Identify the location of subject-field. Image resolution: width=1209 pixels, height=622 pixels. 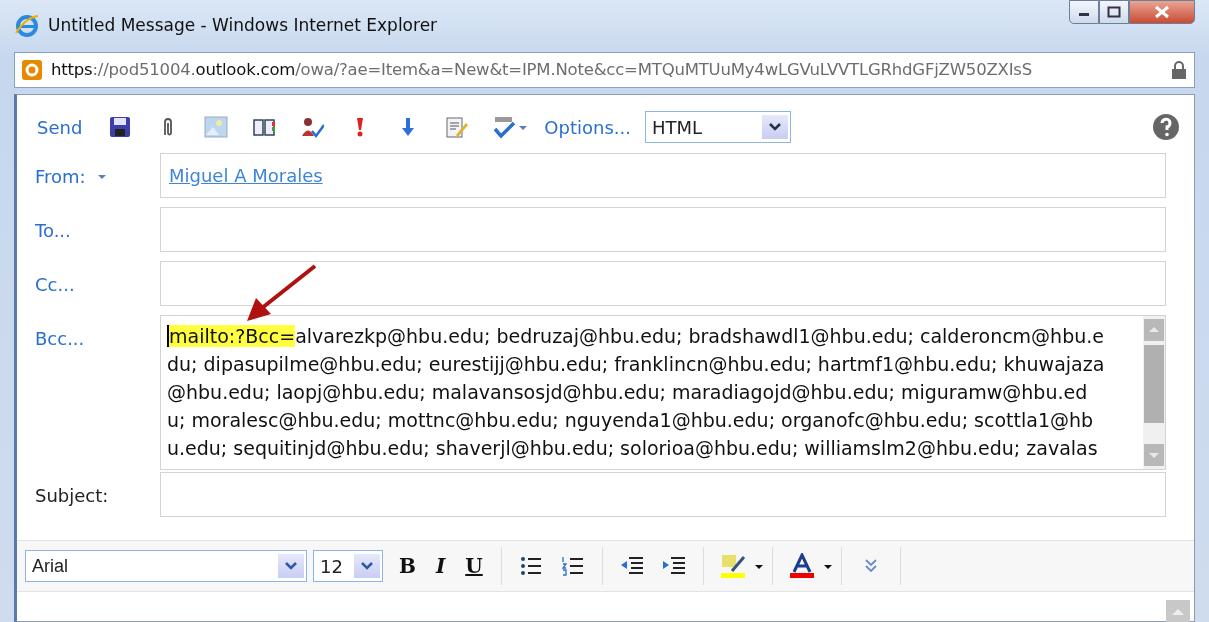
(663, 494).